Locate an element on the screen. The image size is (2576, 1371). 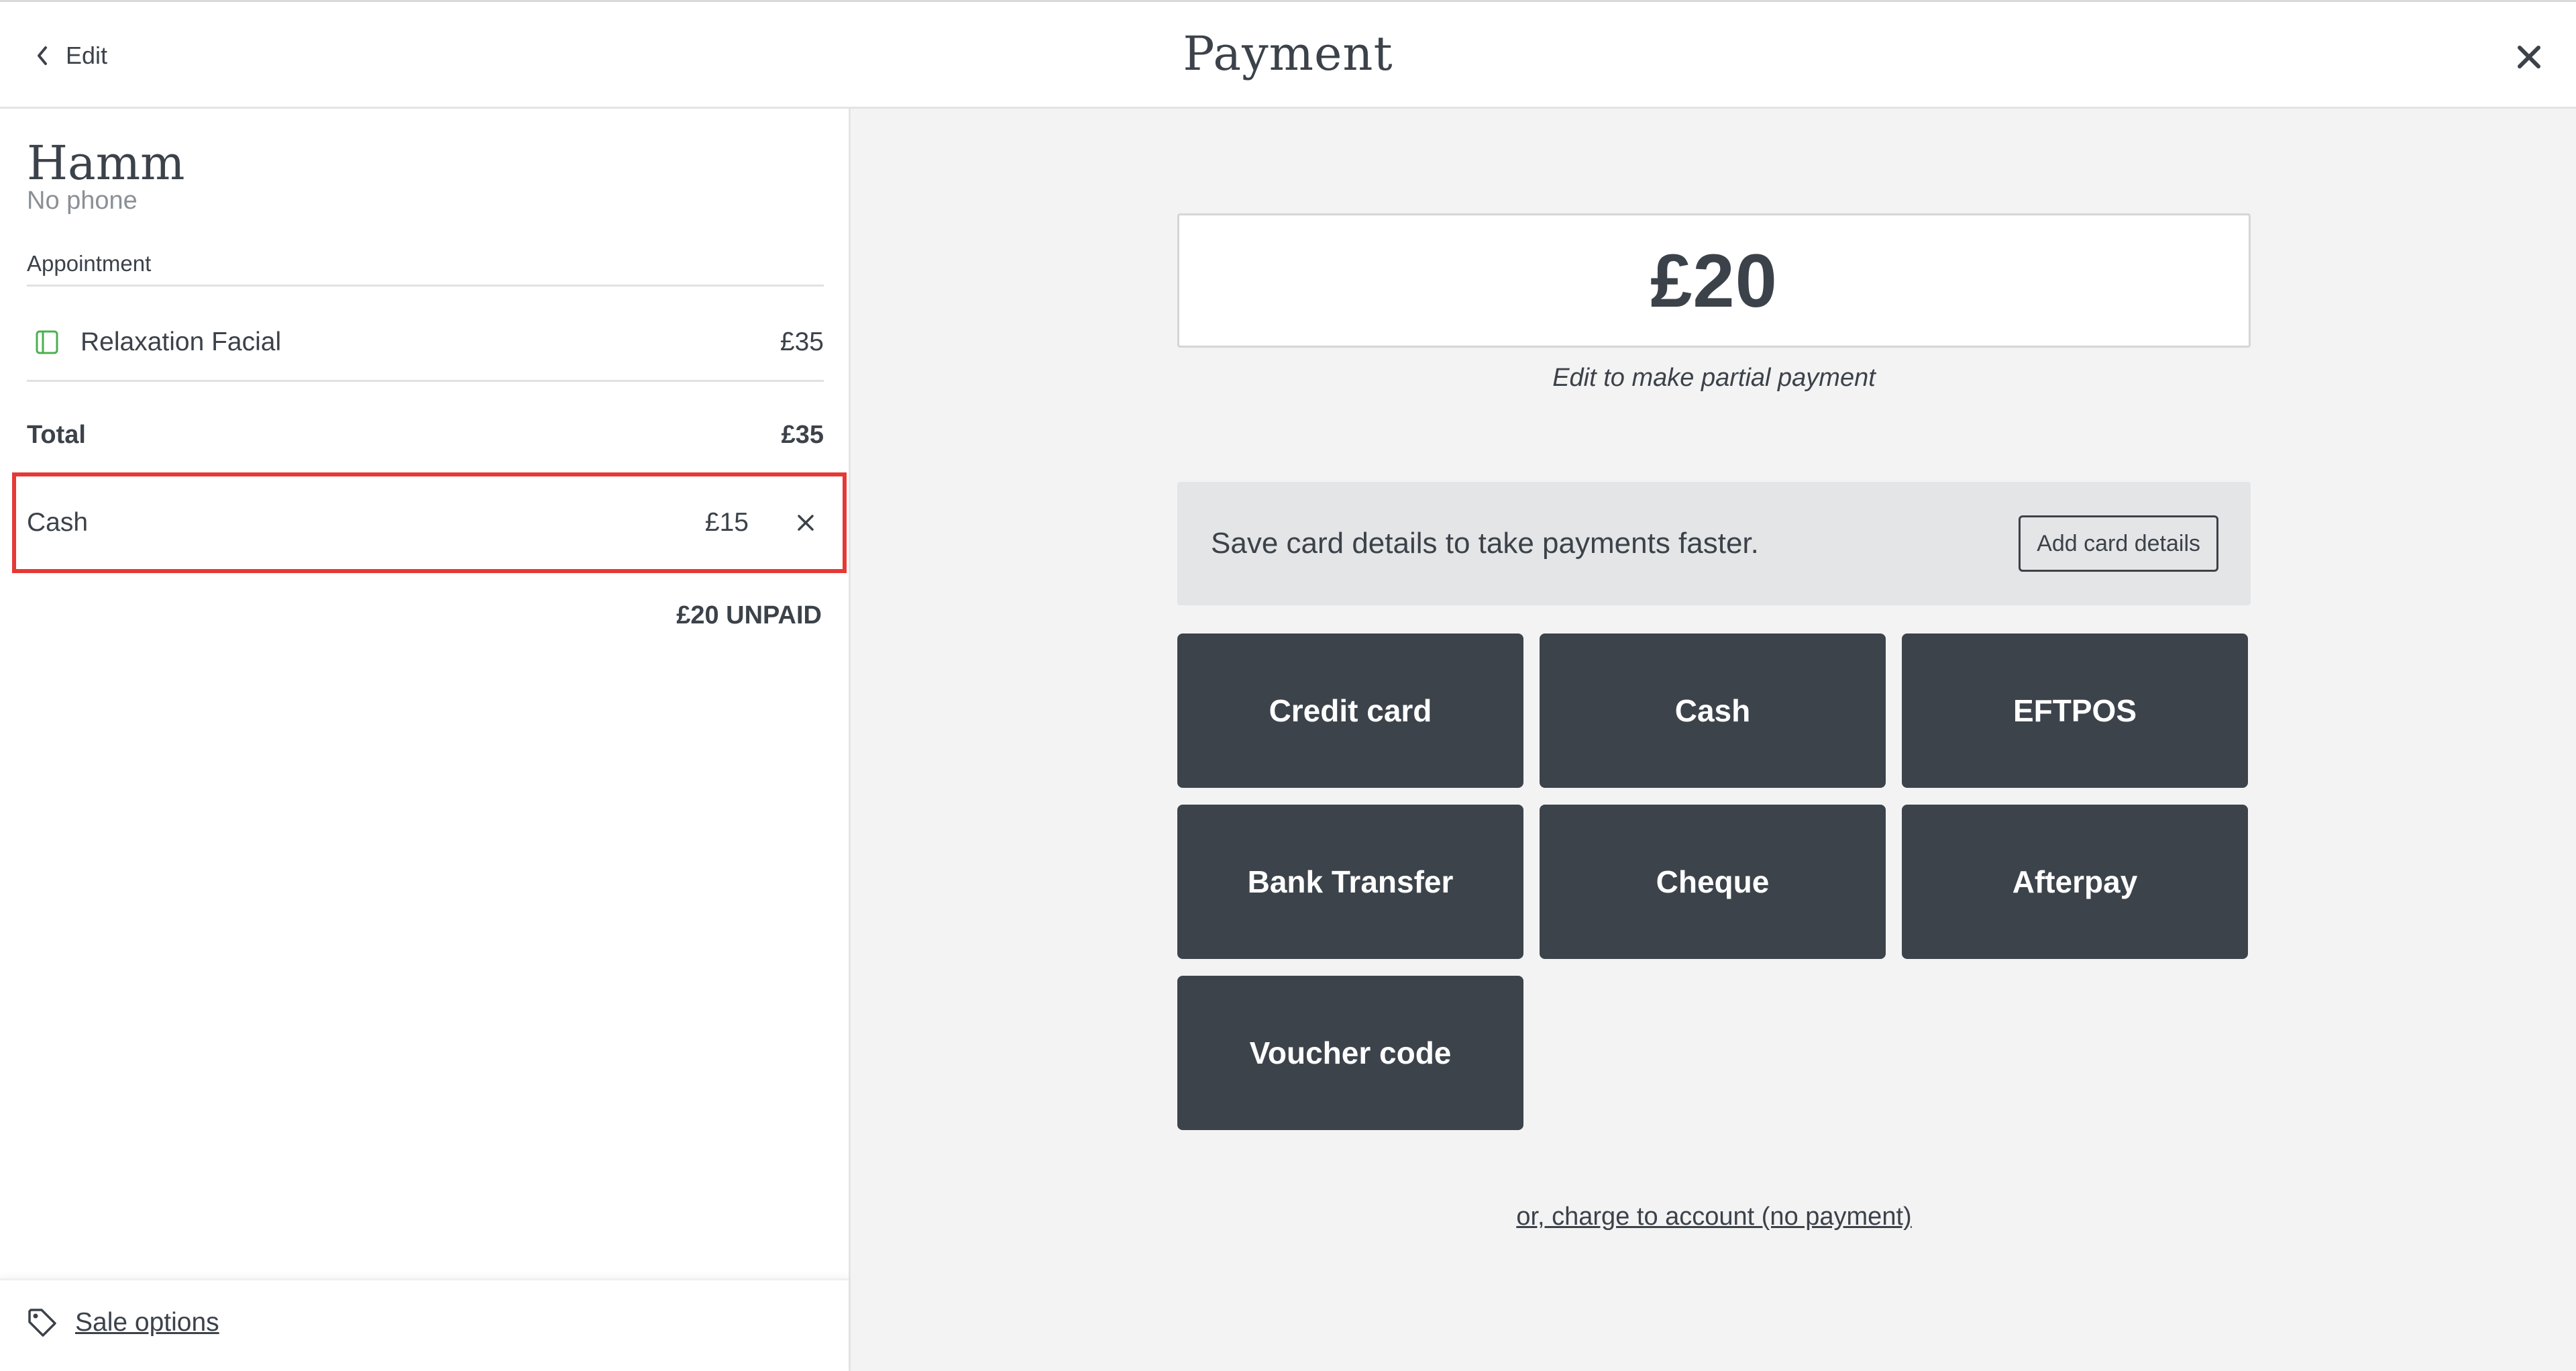
payment-amount: £15 is located at coordinates (726, 522).